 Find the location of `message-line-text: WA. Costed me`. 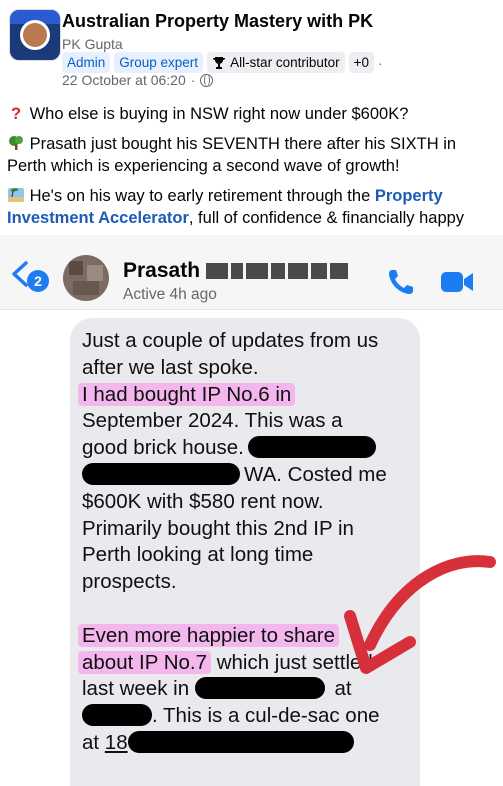

message-line-text: WA. Costed me is located at coordinates (315, 474).